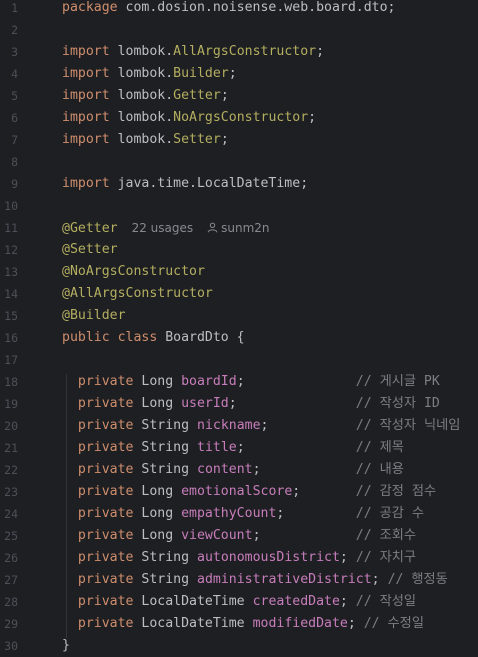 This screenshot has height=657, width=478. I want to click on comment-token: // 작성일, so click(386, 601).